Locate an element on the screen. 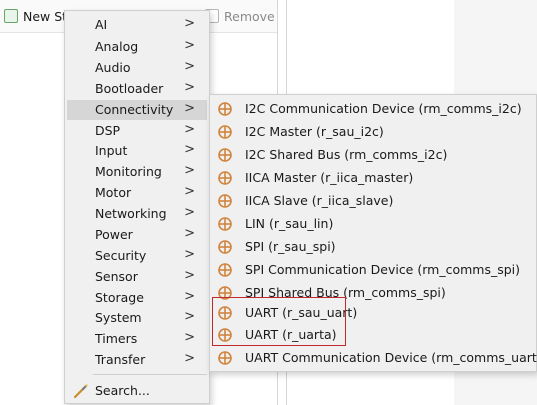 This screenshot has height=405, width=537. menu-item-dsp: DSP > is located at coordinates (137, 131).